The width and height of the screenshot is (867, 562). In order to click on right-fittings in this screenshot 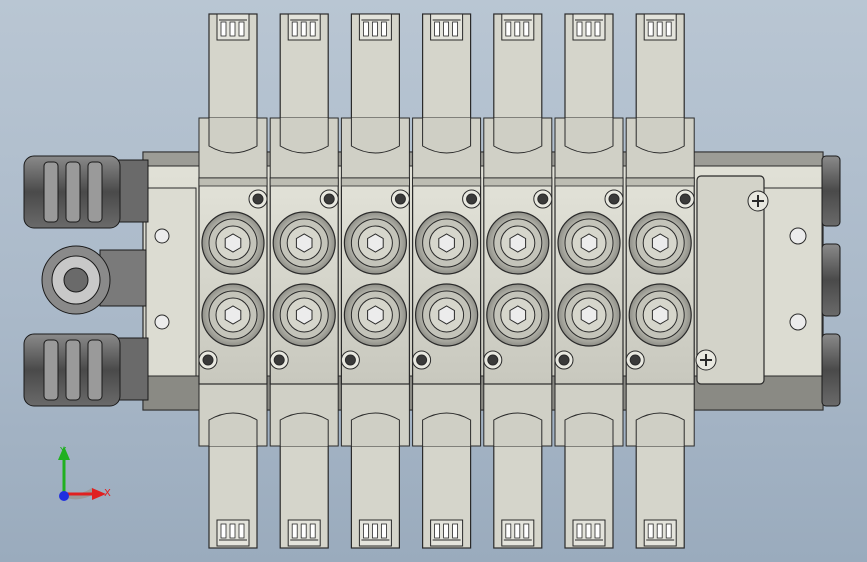, I will do `click(831, 281)`.